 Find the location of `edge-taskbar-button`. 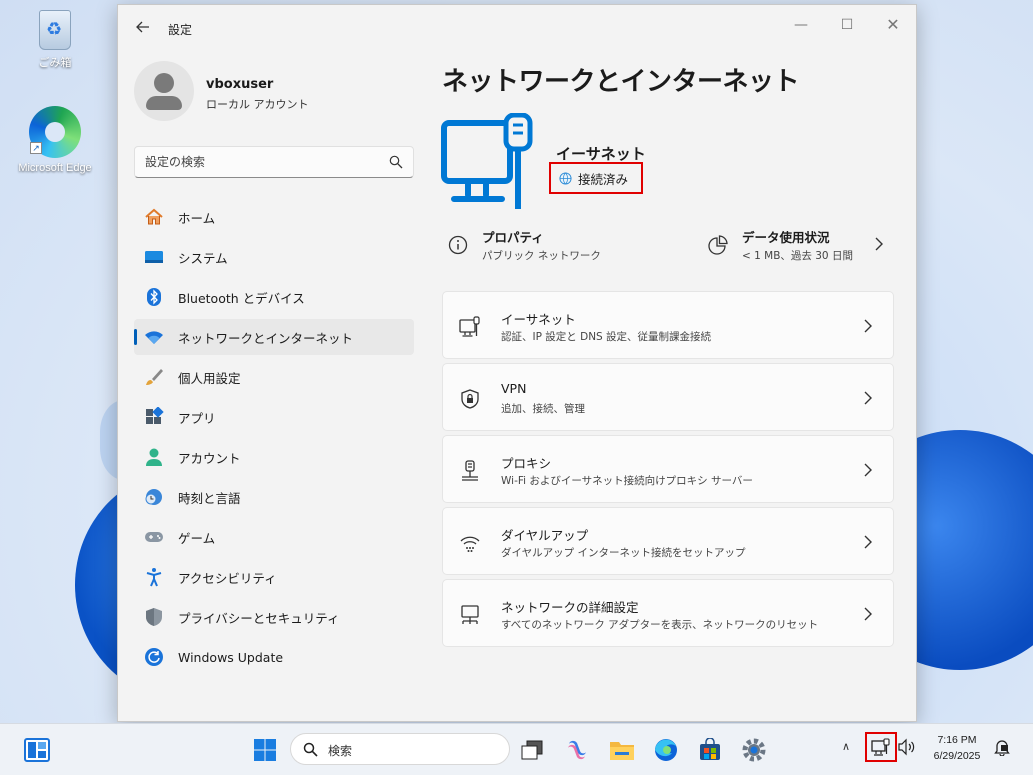

edge-taskbar-button is located at coordinates (666, 750).